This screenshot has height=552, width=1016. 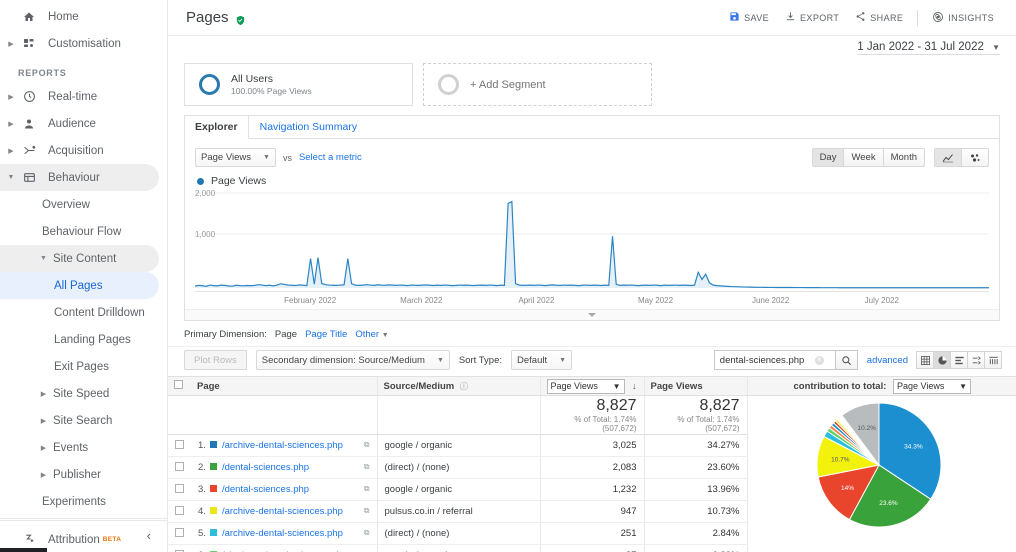 What do you see at coordinates (83, 420) in the screenshot?
I see `sidebar-item-site-search: ▶ Site Search` at bounding box center [83, 420].